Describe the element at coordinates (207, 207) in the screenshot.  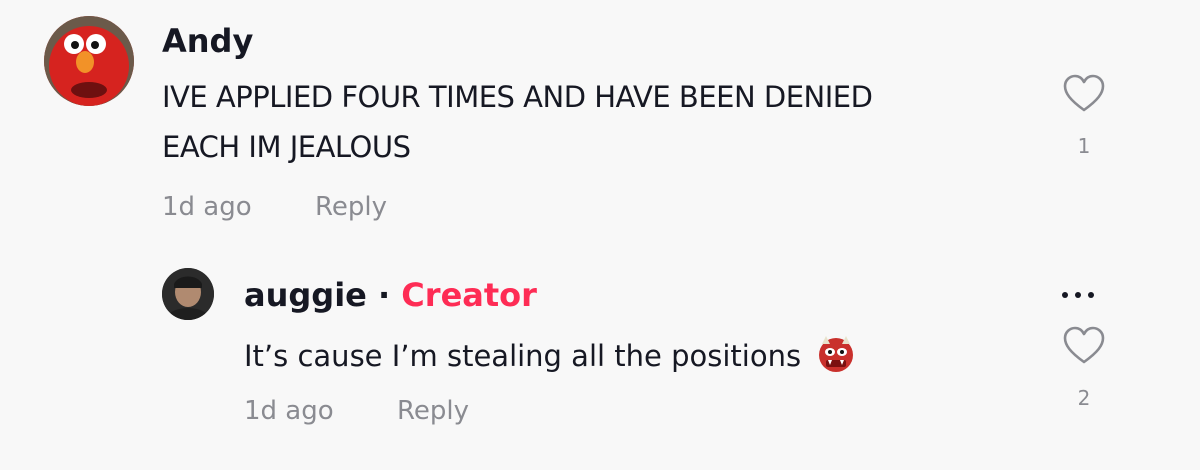
I see `comment-timestamp: 1d ago` at that location.